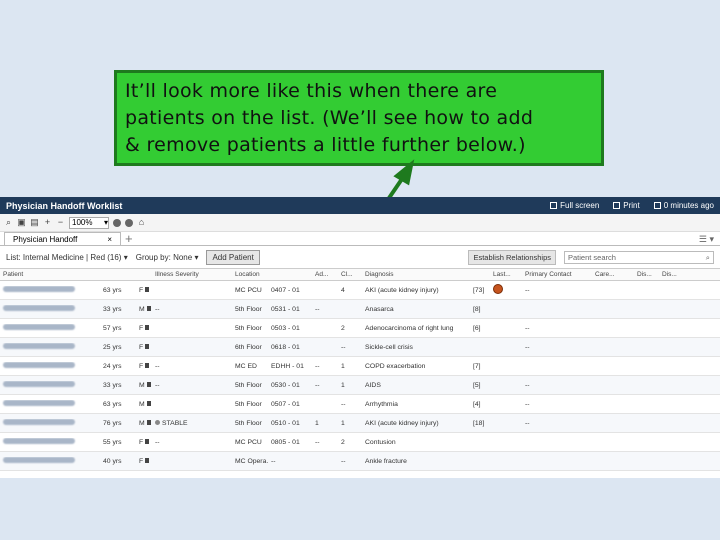  Describe the element at coordinates (47, 222) in the screenshot. I see `zoom-in-icon: +` at that location.